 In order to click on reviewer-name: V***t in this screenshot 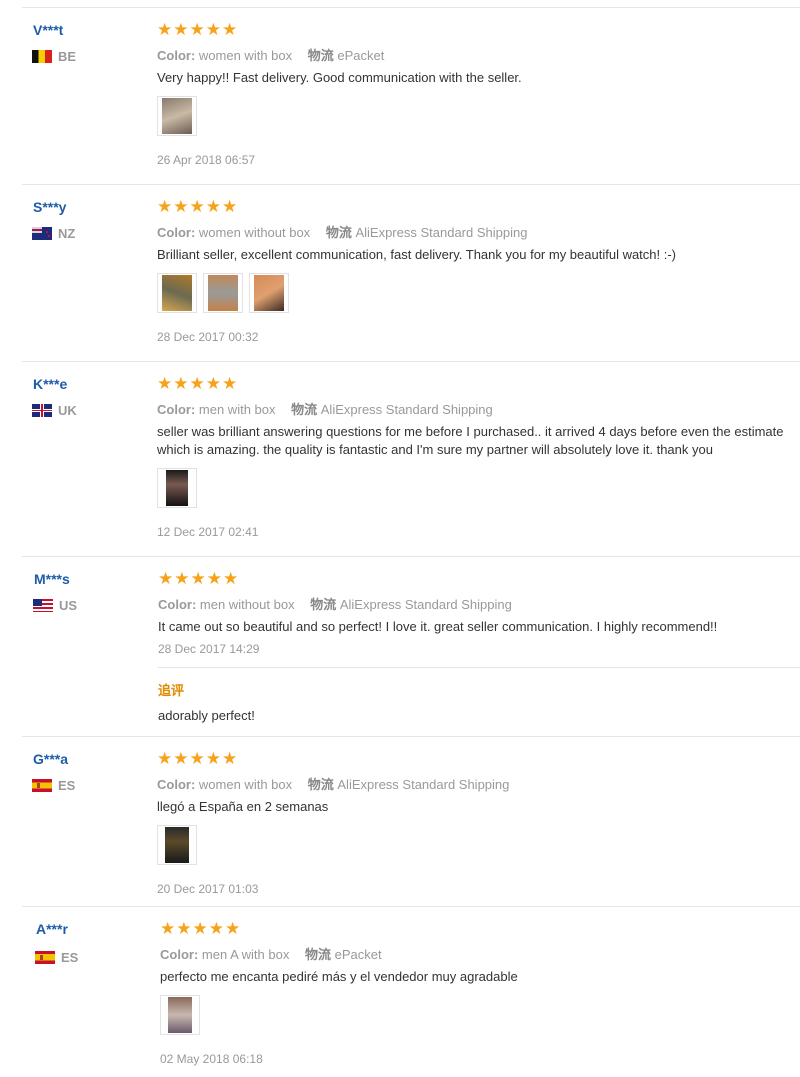, I will do `click(48, 30)`.